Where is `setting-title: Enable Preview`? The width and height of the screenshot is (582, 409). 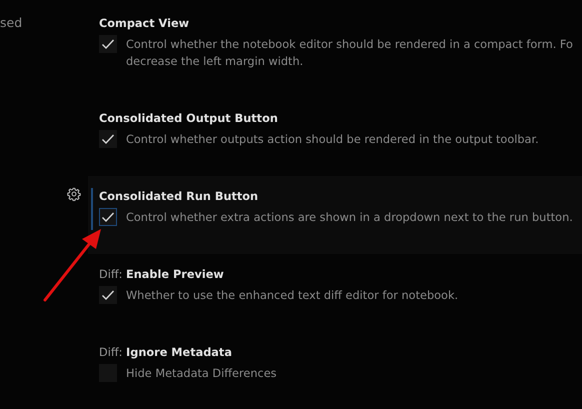 setting-title: Enable Preview is located at coordinates (175, 274).